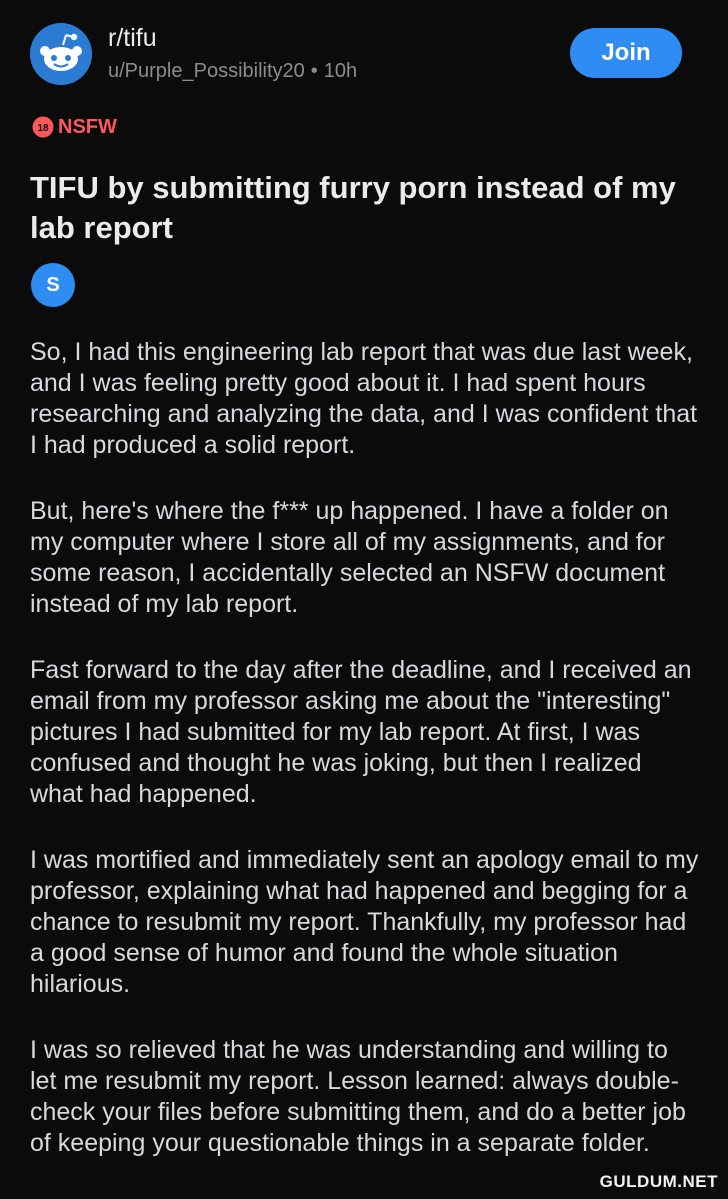 This screenshot has height=1199, width=728. Describe the element at coordinates (206, 71) in the screenshot. I see `author-link: u/Purple_Possibility20` at that location.